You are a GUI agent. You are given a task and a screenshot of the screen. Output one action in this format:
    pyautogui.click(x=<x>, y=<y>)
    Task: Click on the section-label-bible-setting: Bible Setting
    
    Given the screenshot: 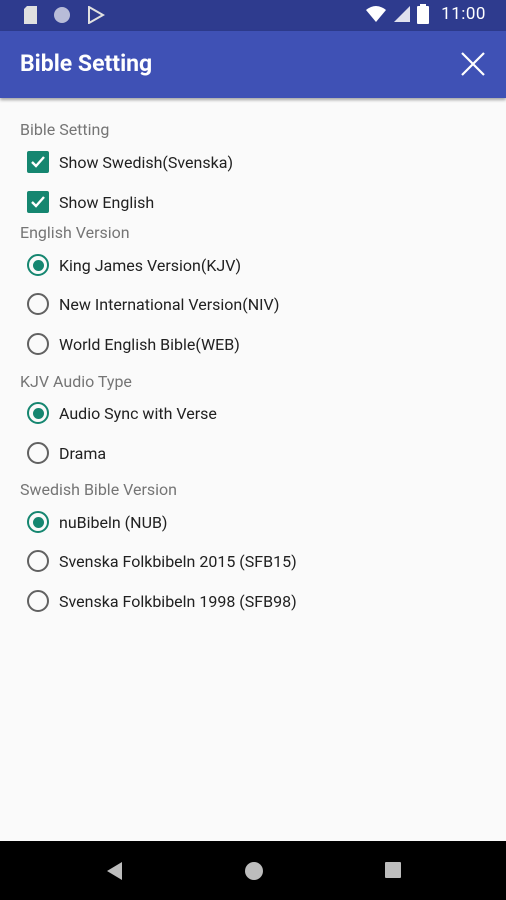 What is the action you would take?
    pyautogui.click(x=65, y=129)
    